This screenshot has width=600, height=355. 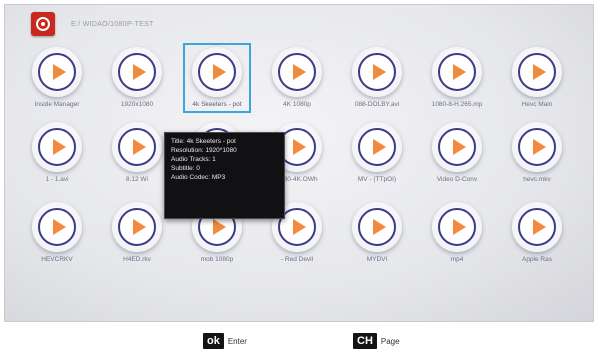 I want to click on video-file-tile: Apple Ras, so click(x=537, y=233).